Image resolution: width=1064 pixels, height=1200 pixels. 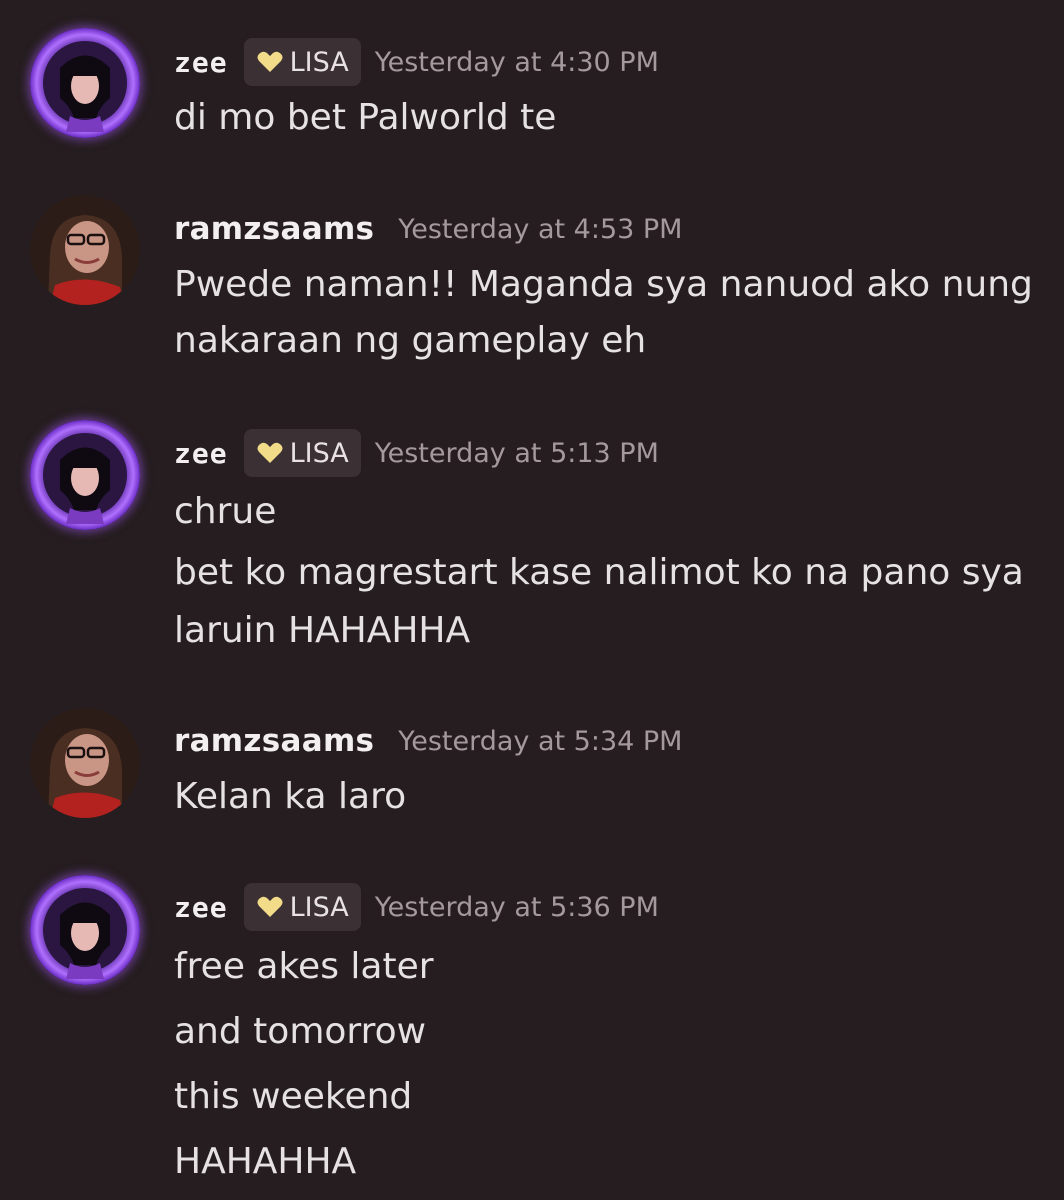 I want to click on message-header: ramzsaams Yesterday at 4:53 PM, so click(x=428, y=229).